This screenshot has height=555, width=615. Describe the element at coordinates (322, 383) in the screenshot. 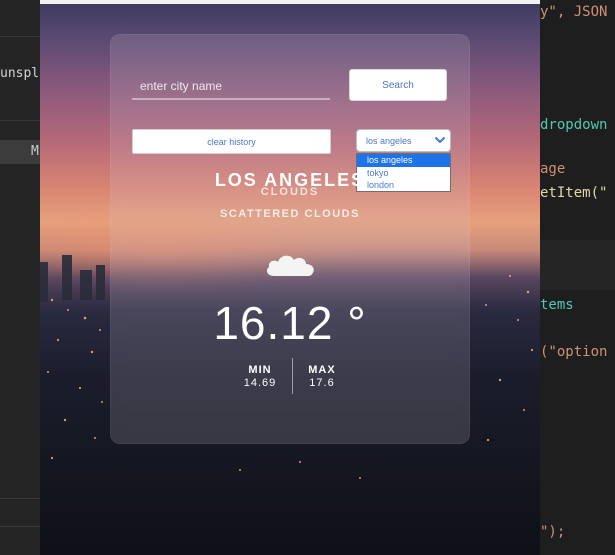

I see `max-value: 17.6` at that location.